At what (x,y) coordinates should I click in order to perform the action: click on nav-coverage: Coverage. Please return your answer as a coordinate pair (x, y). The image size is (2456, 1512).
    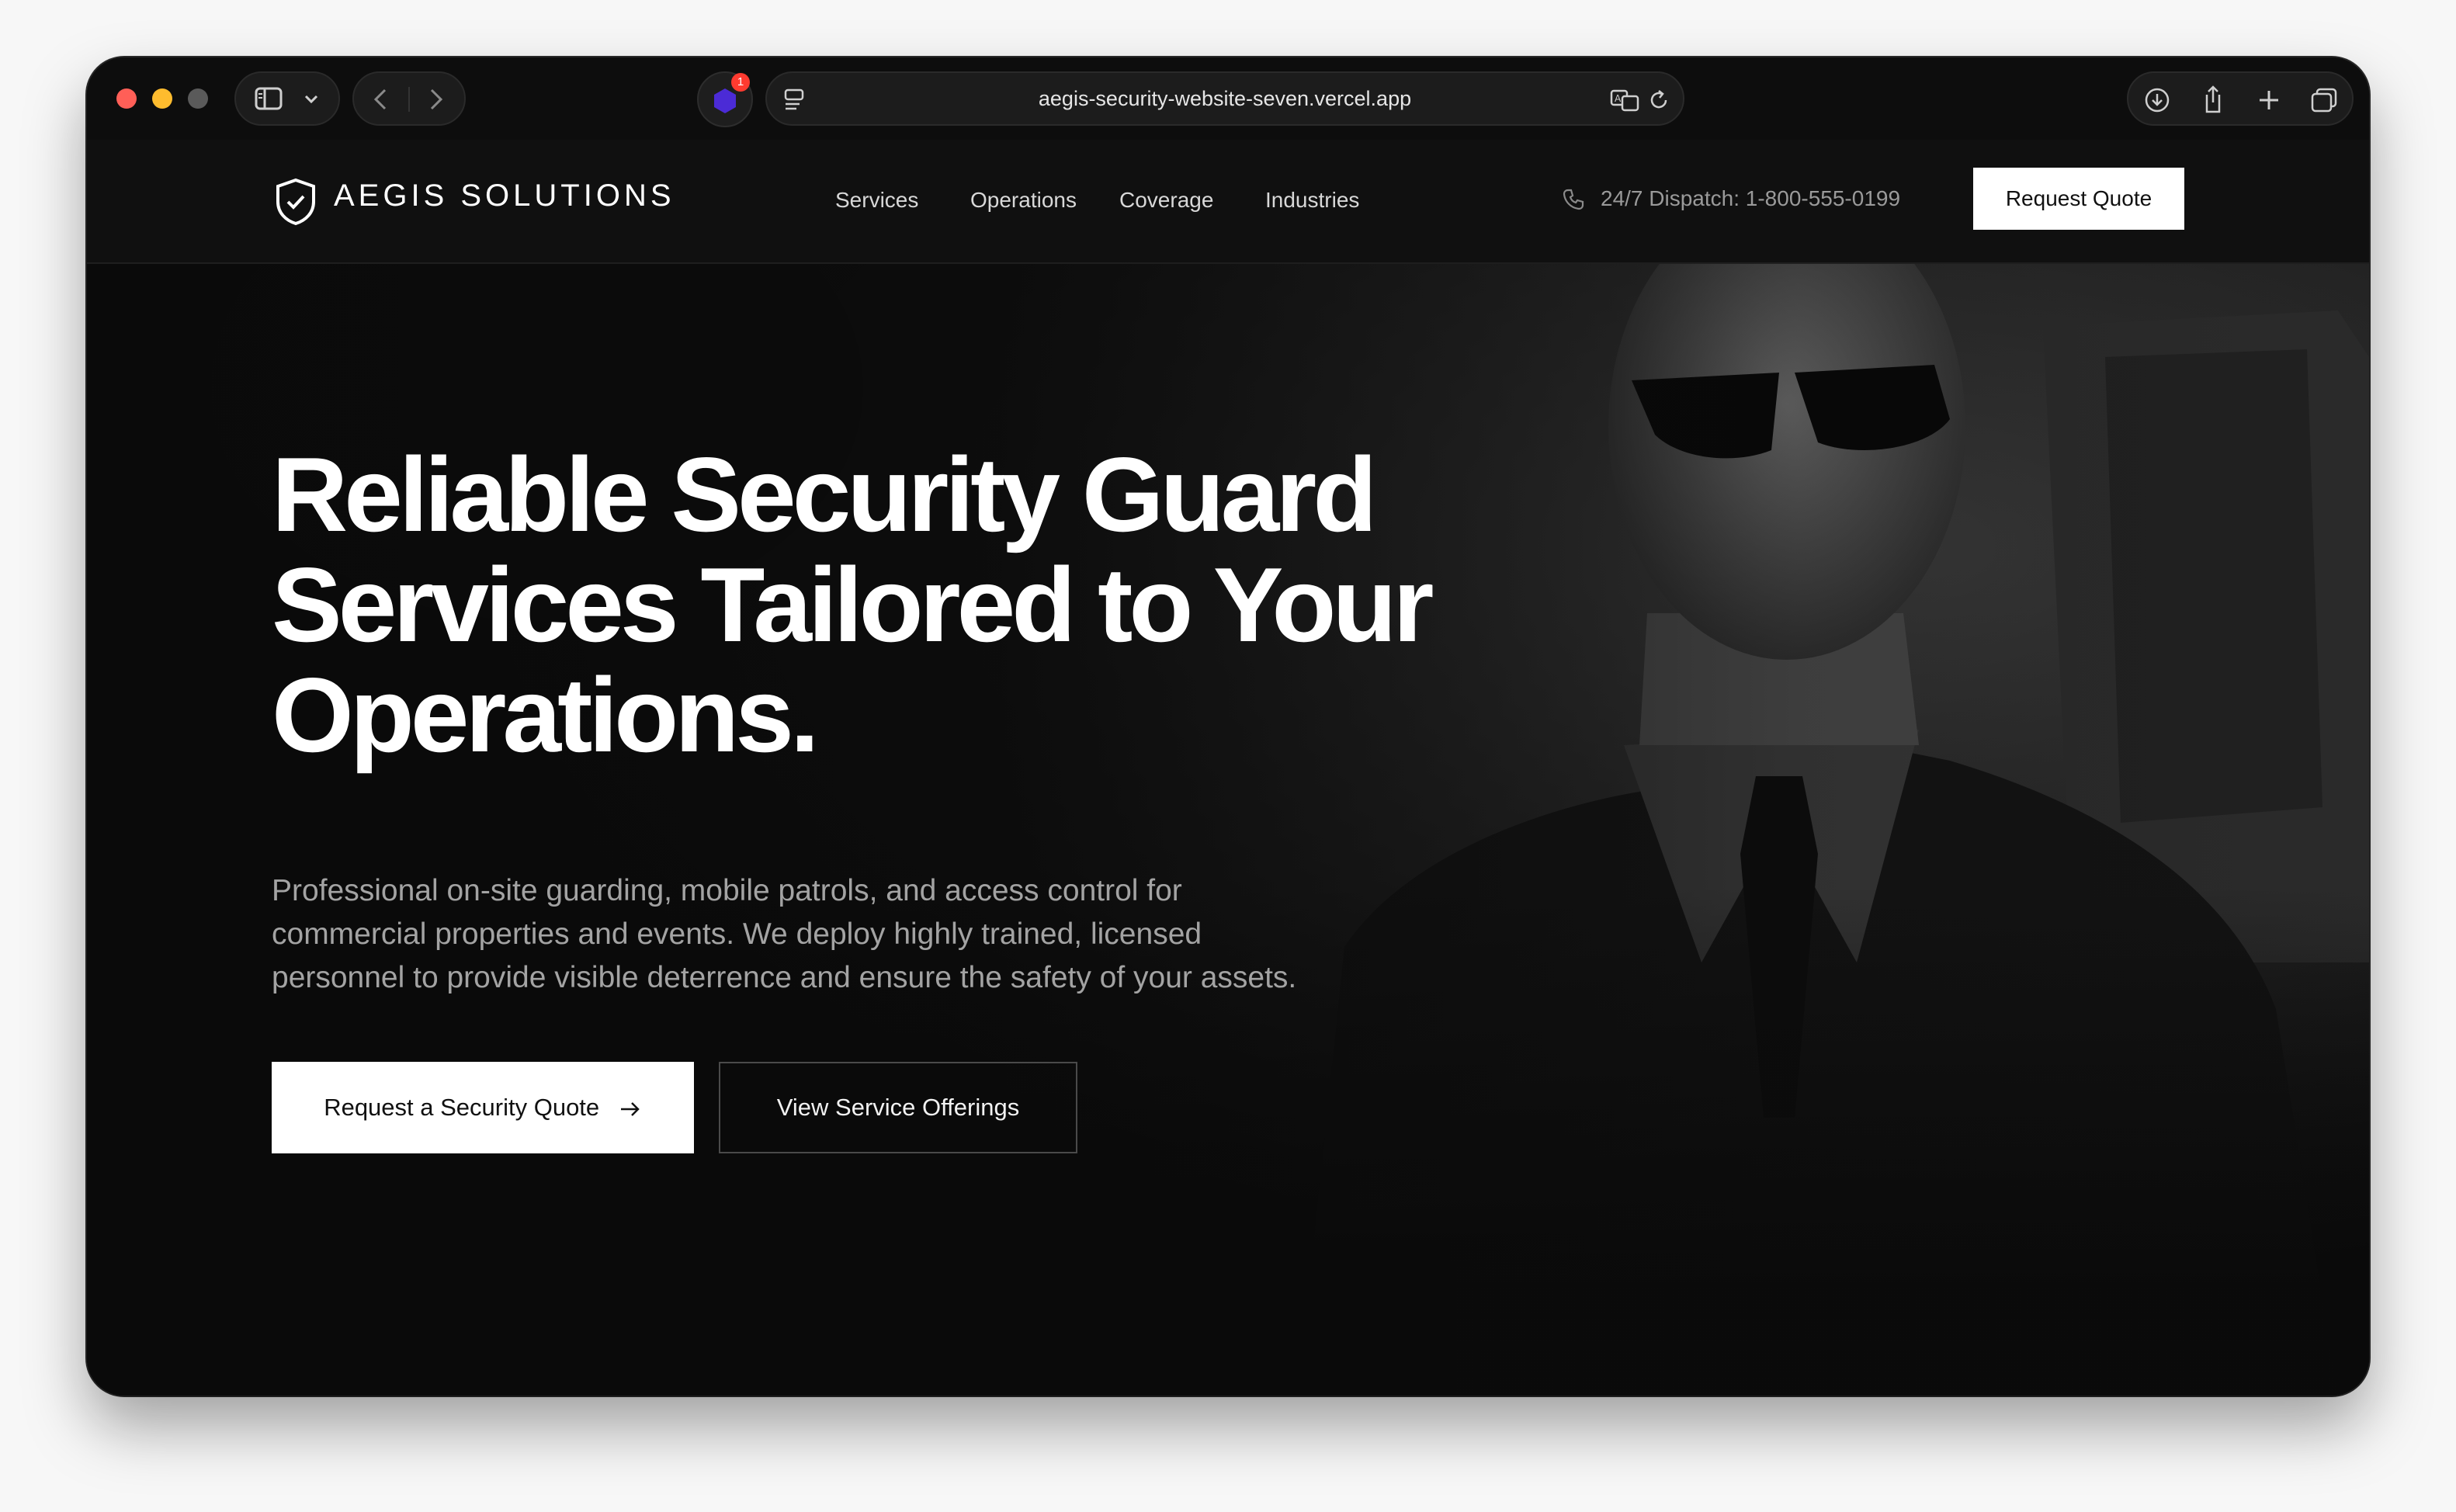
    Looking at the image, I should click on (1166, 200).